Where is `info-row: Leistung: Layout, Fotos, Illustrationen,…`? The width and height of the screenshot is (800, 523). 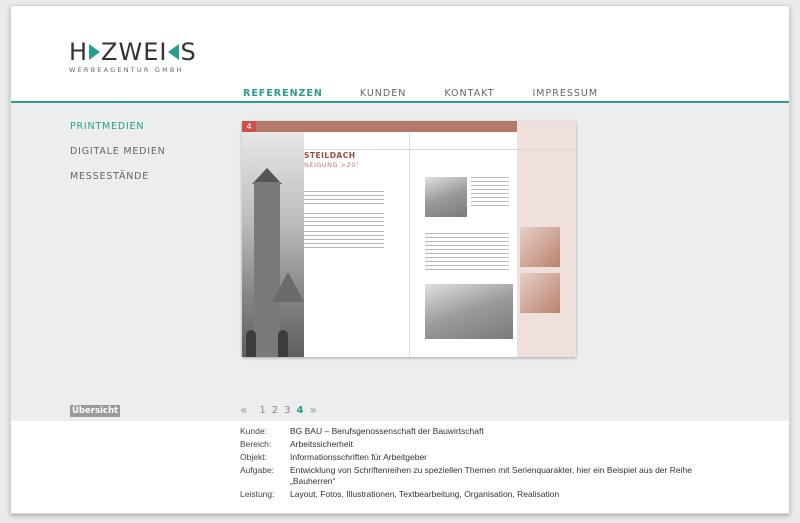
info-row: Leistung: Layout, Fotos, Illustrationen,… is located at coordinates (475, 495).